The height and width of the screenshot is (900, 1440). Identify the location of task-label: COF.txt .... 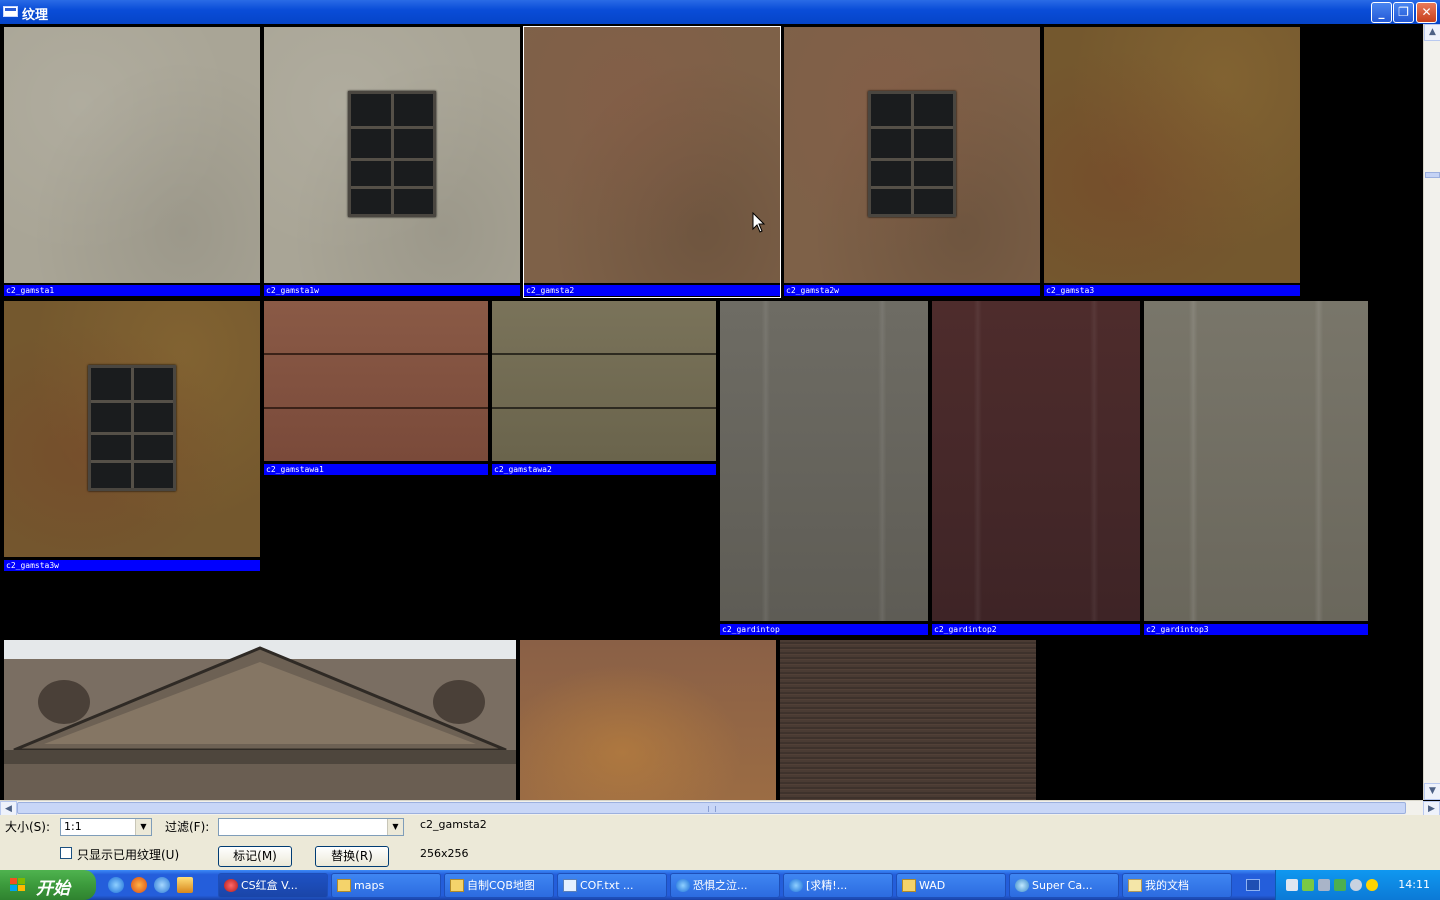
(607, 885).